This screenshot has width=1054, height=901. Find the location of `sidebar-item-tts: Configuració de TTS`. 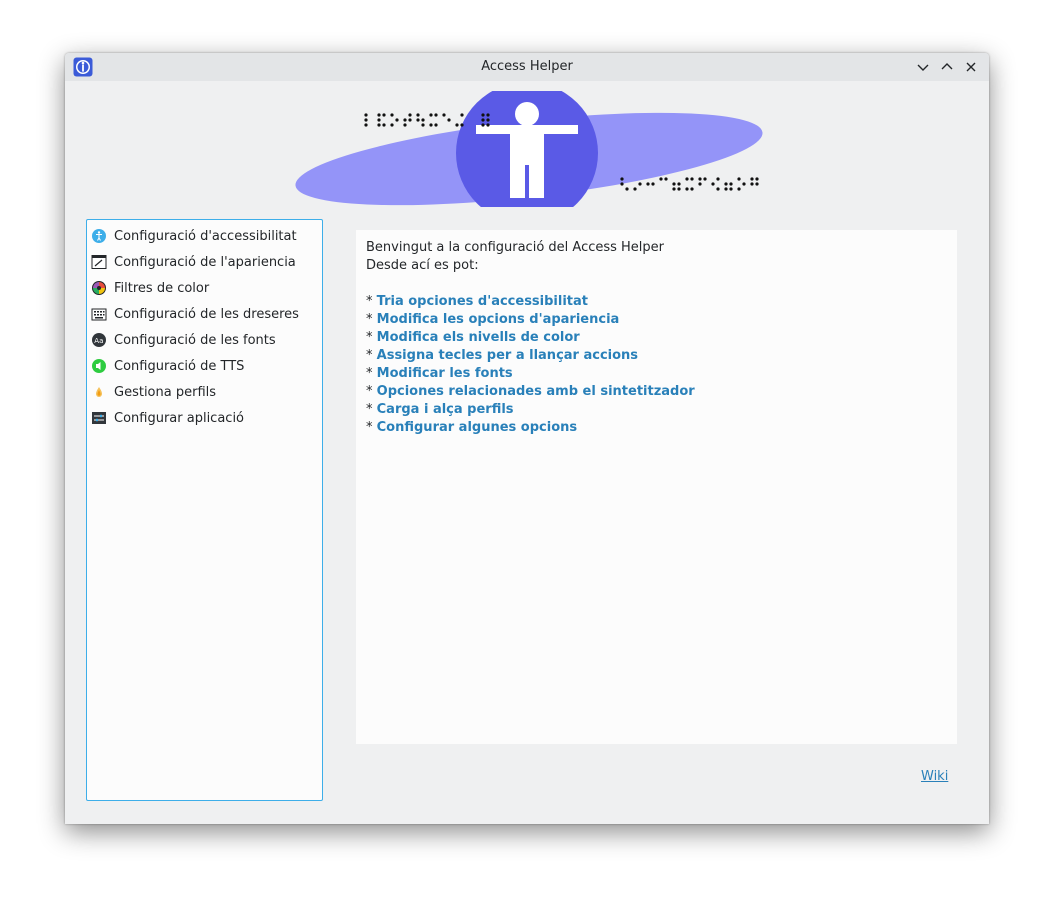

sidebar-item-tts: Configuració de TTS is located at coordinates (204, 366).